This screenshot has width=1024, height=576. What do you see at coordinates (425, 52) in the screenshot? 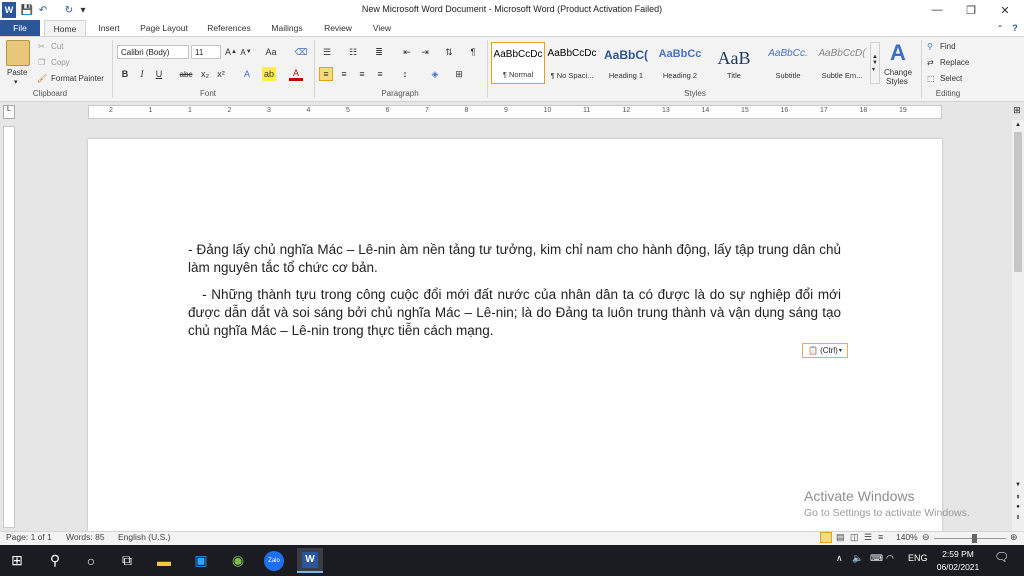
I see `increase-indent-icon: ⇥` at bounding box center [425, 52].